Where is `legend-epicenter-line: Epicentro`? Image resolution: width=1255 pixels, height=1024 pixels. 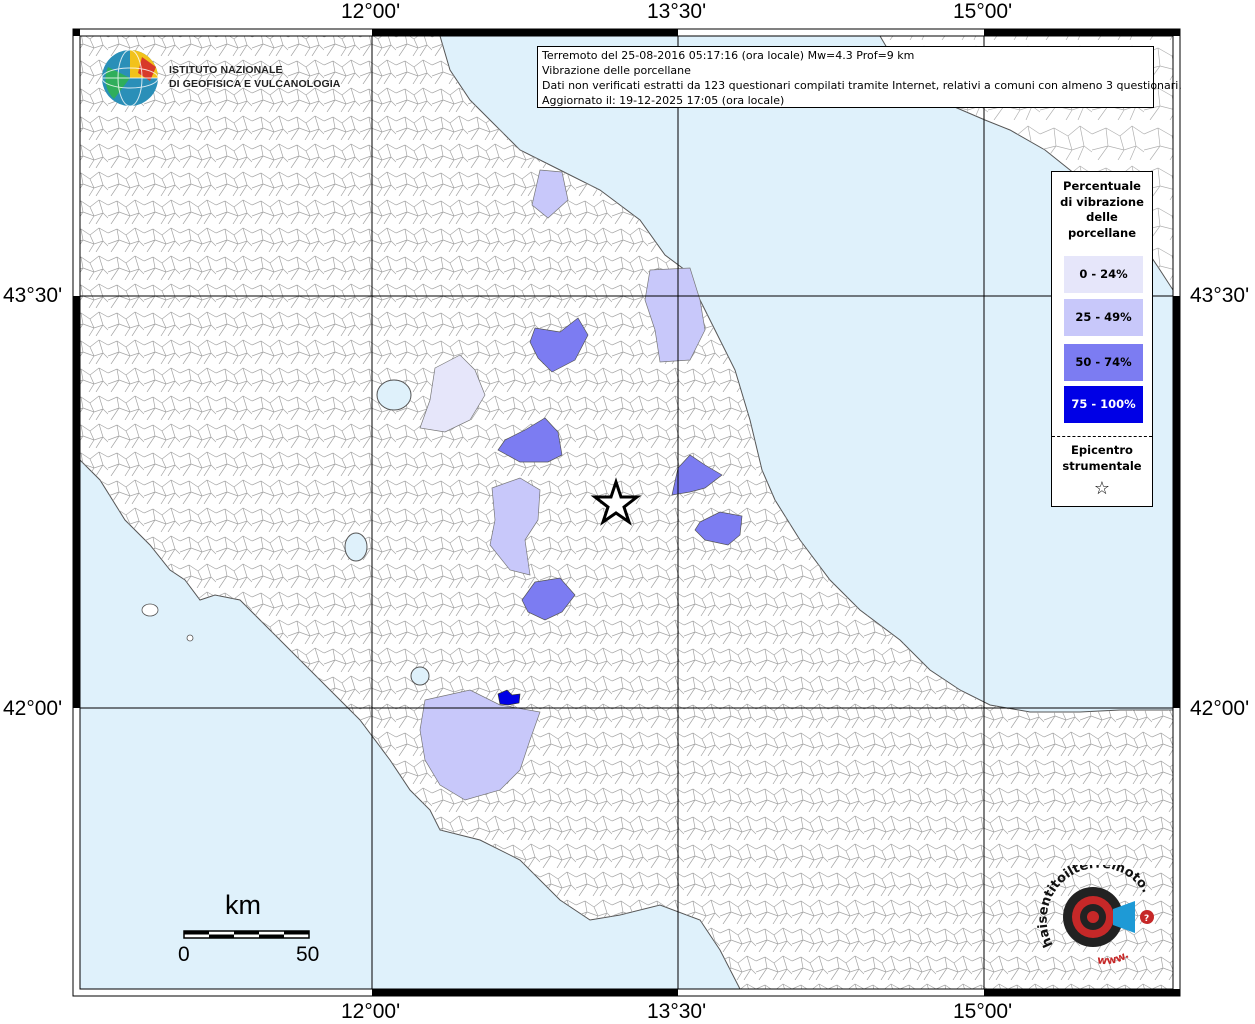 legend-epicenter-line: Epicentro is located at coordinates (1102, 450).